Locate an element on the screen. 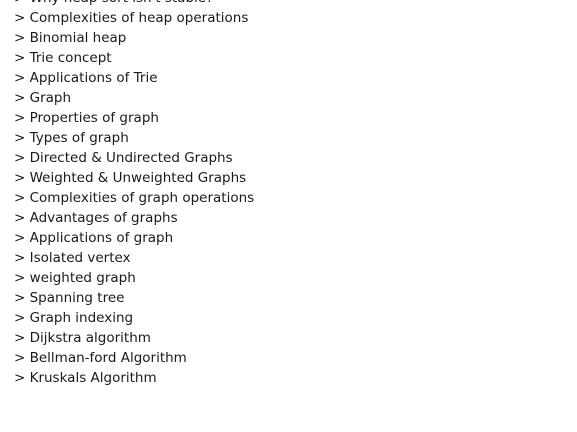 Image resolution: width=577 pixels, height=432 pixels. list-item: > Isolated vertex is located at coordinates (72, 258).